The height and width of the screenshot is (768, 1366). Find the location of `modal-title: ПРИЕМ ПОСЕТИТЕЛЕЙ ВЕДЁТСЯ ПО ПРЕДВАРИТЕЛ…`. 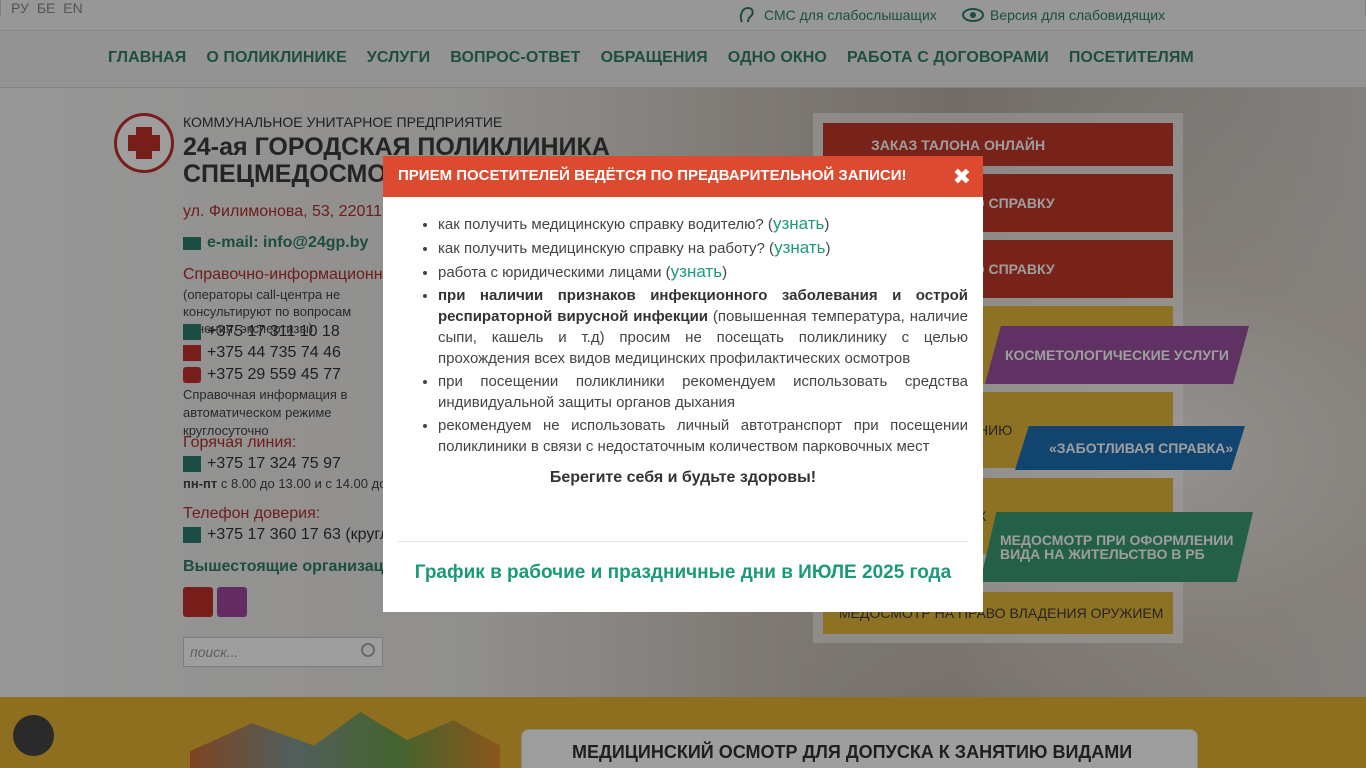

modal-title: ПРИЕМ ПОСЕТИТЕЛЕЙ ВЕДЁТСЯ ПО ПРЕДВАРИТЕЛ… is located at coordinates (652, 175).